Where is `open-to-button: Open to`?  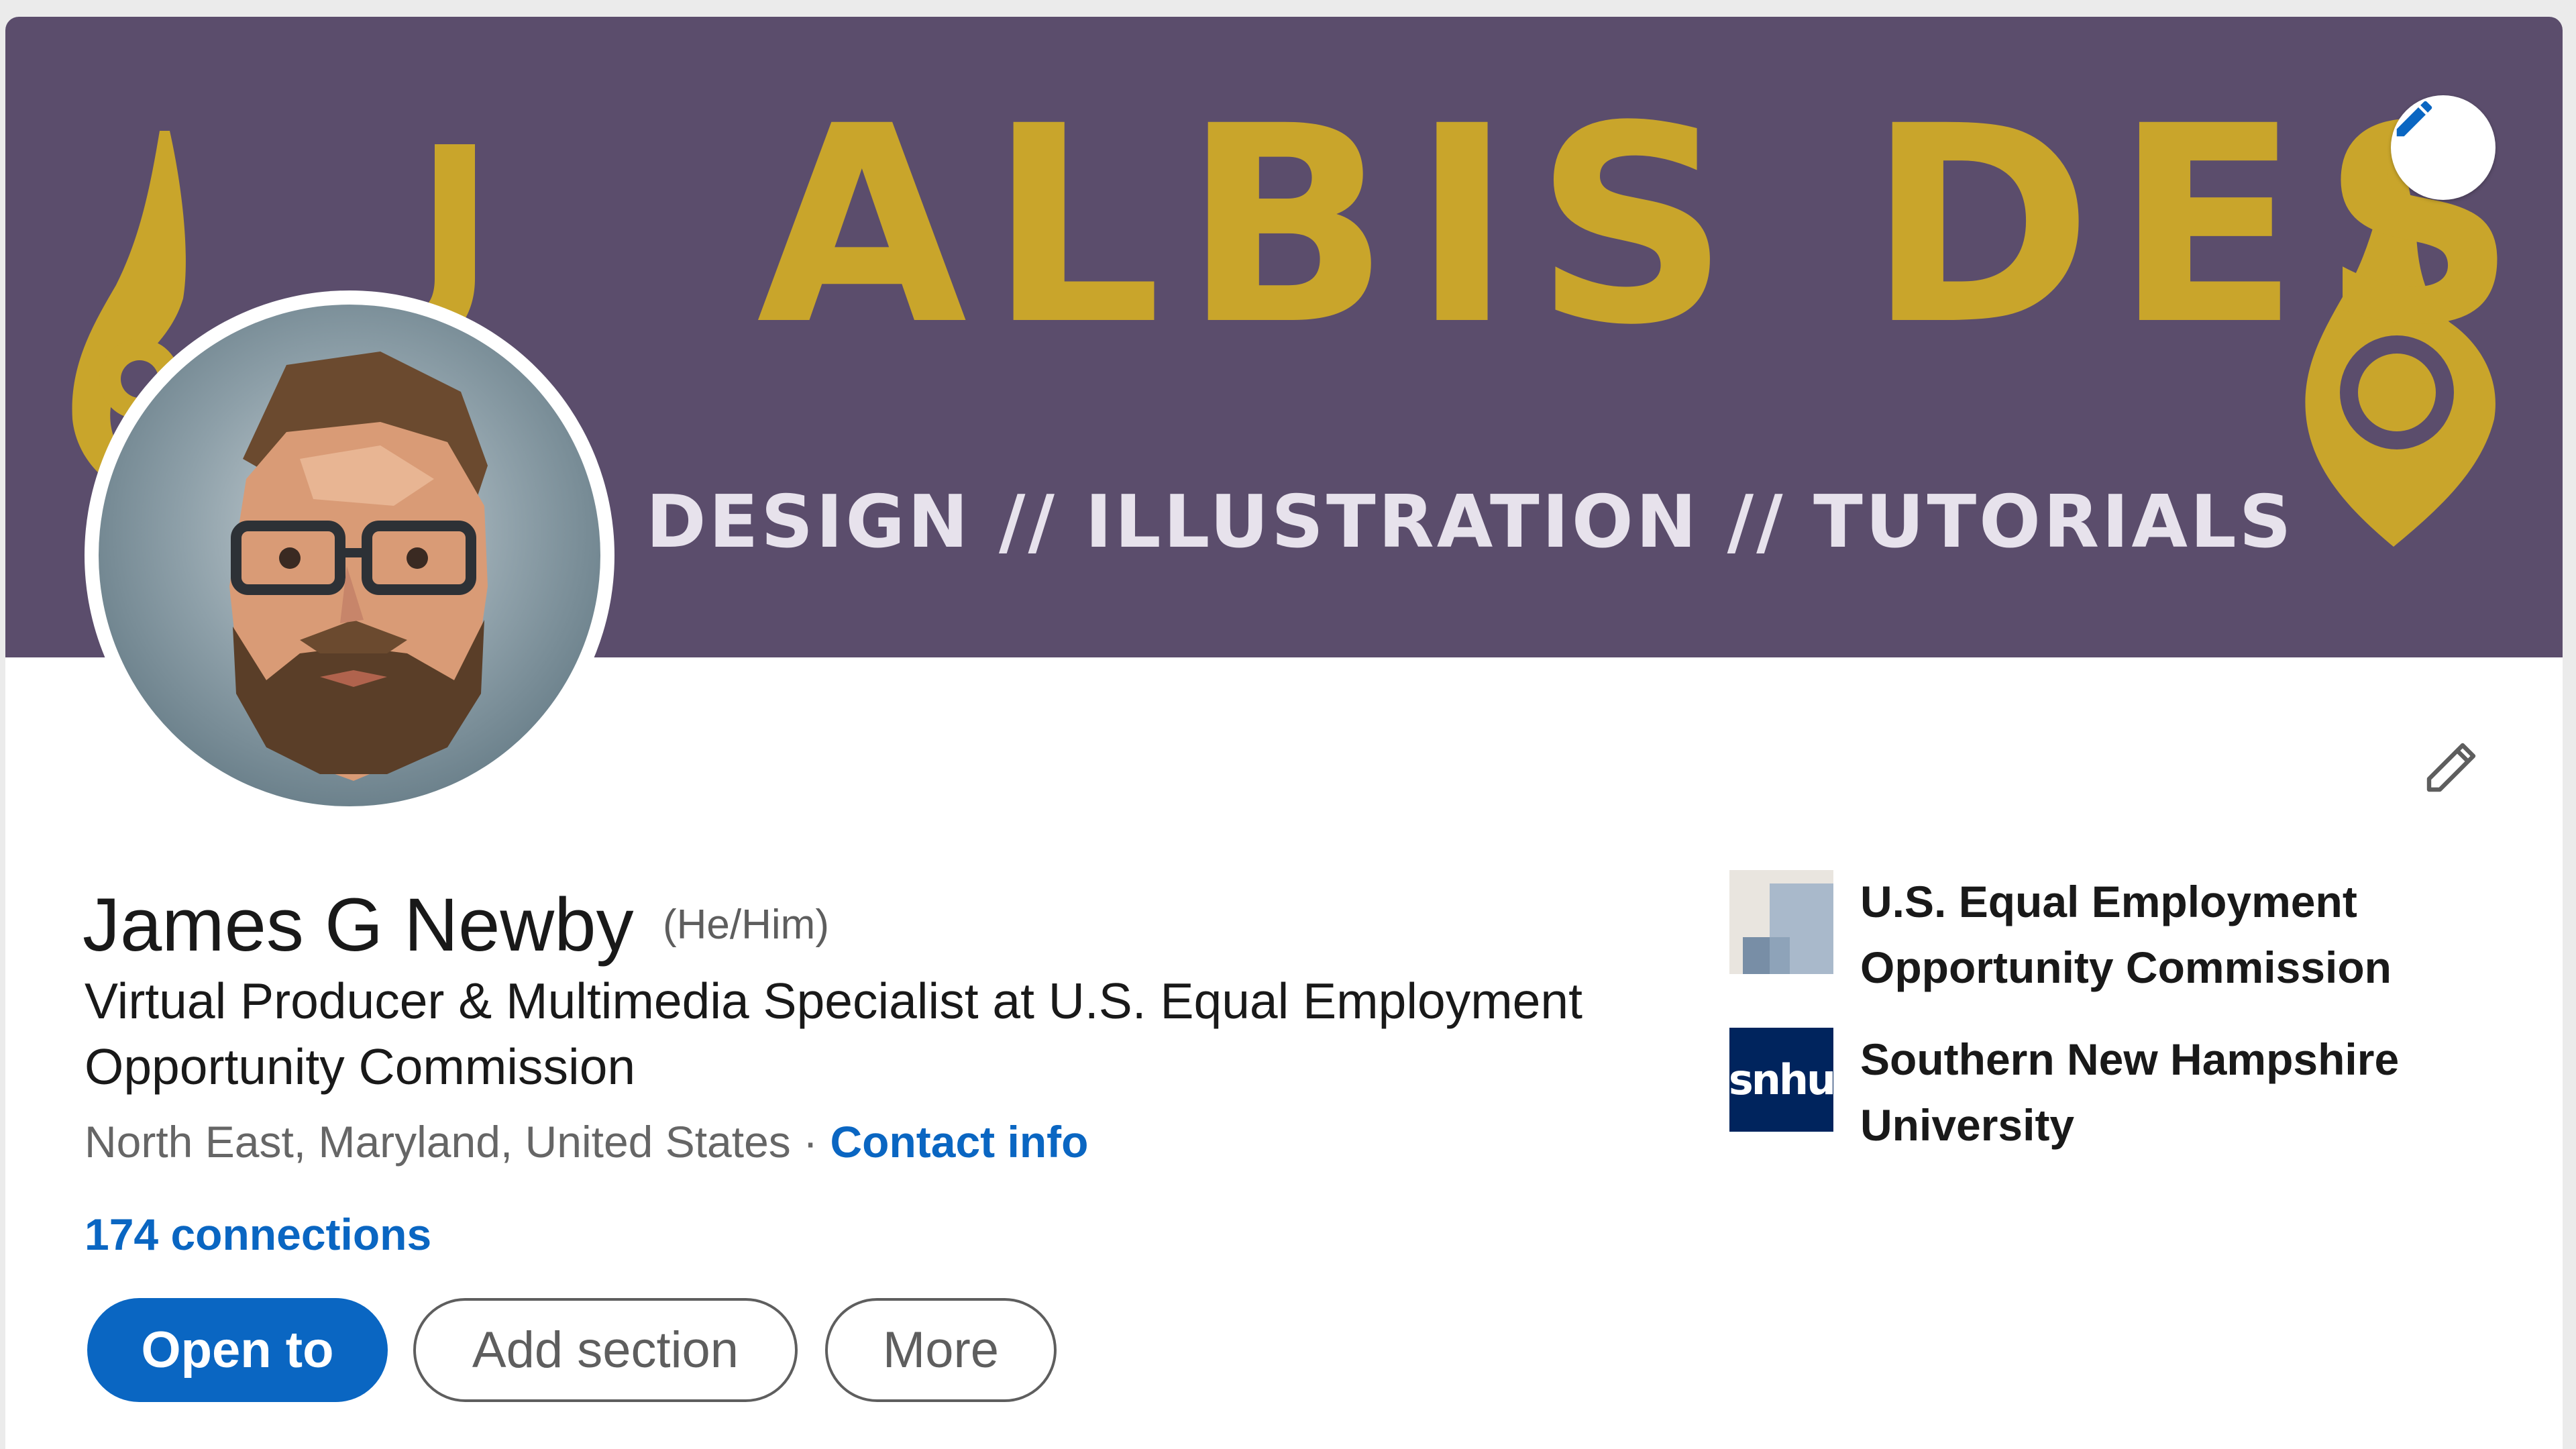
open-to-button: Open to is located at coordinates (237, 1350).